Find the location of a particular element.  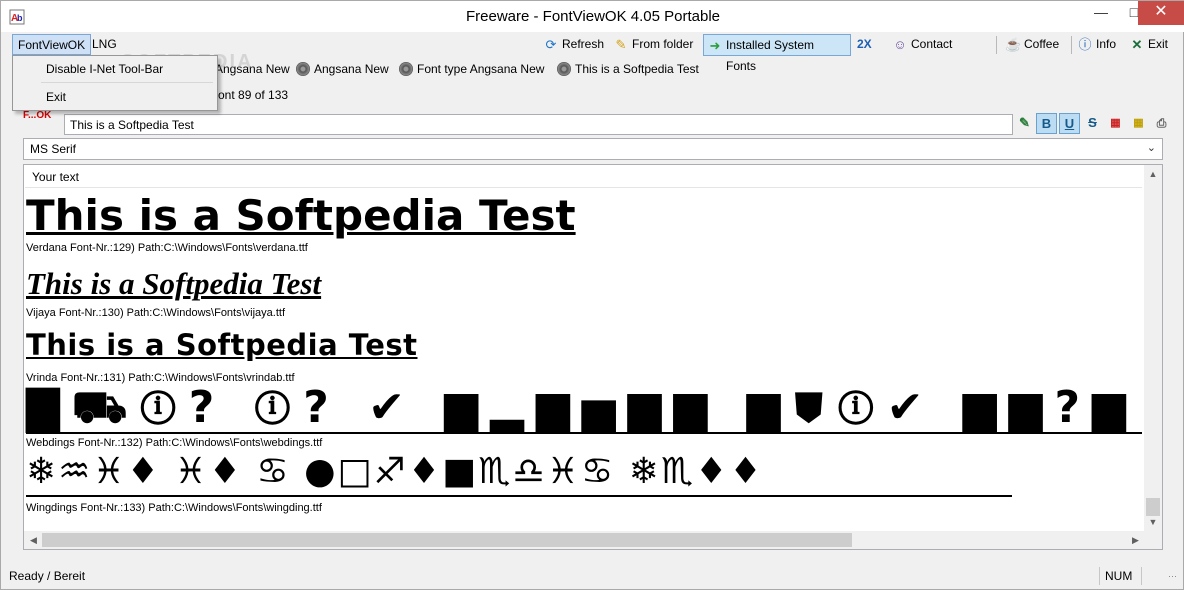

window-title: Freeware - FontViewOK 4.05 Portable is located at coordinates (592, 16).